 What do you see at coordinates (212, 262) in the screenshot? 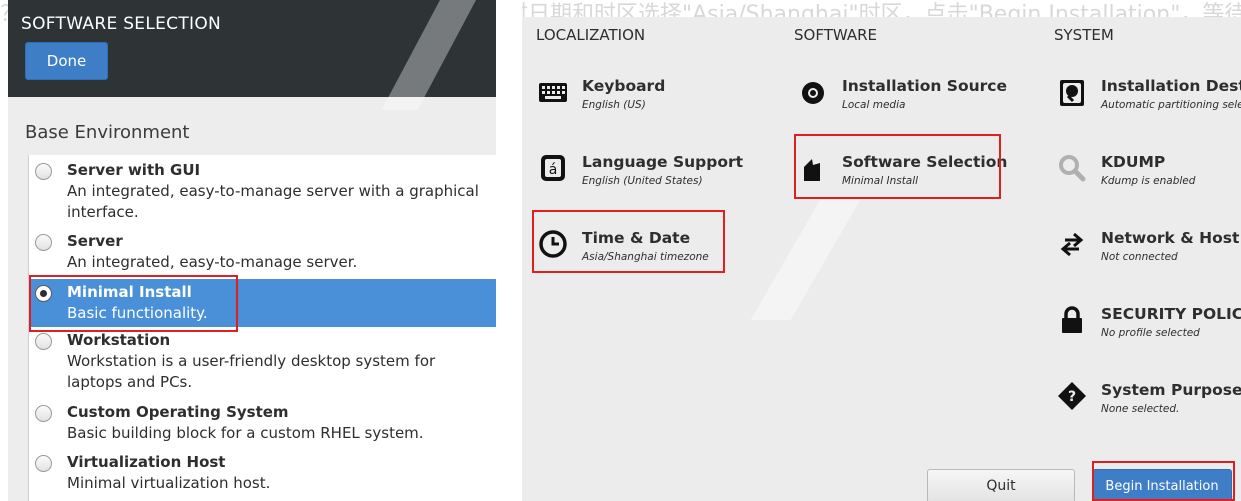
I see `env-description: An integrated, easy-to-manage server.` at bounding box center [212, 262].